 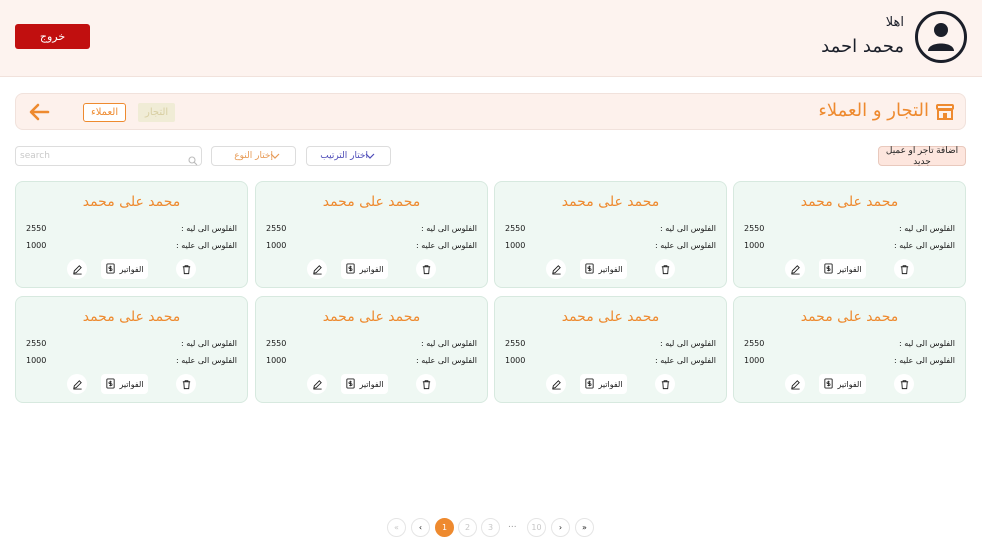 I want to click on pagination-page-2: 2, so click(x=467, y=527).